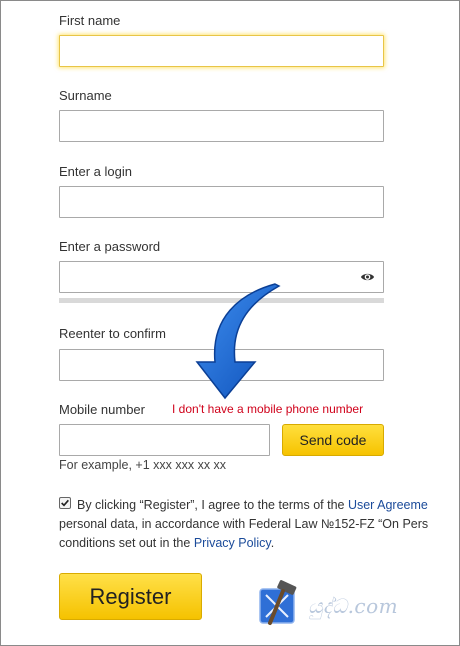 The width and height of the screenshot is (460, 646). What do you see at coordinates (238, 341) in the screenshot?
I see `arrow-annotation-icon` at bounding box center [238, 341].